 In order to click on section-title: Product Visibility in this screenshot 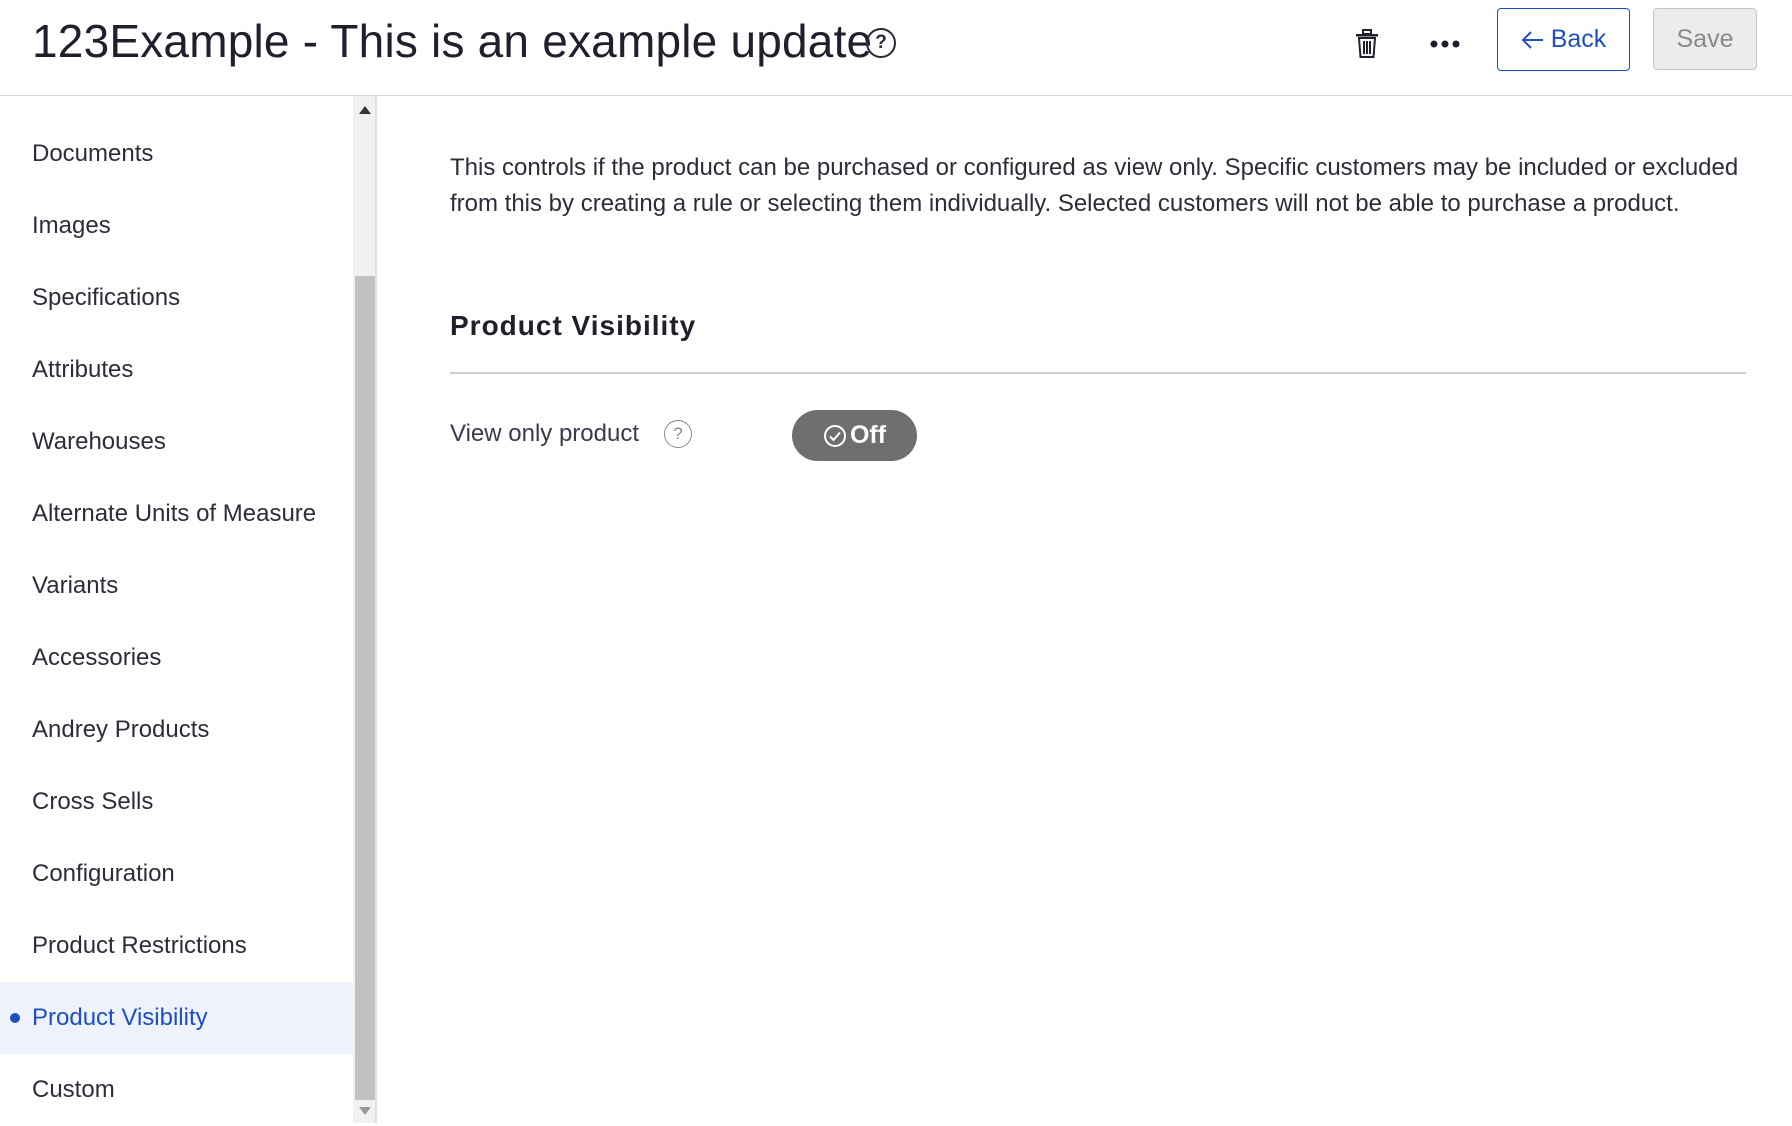, I will do `click(573, 325)`.